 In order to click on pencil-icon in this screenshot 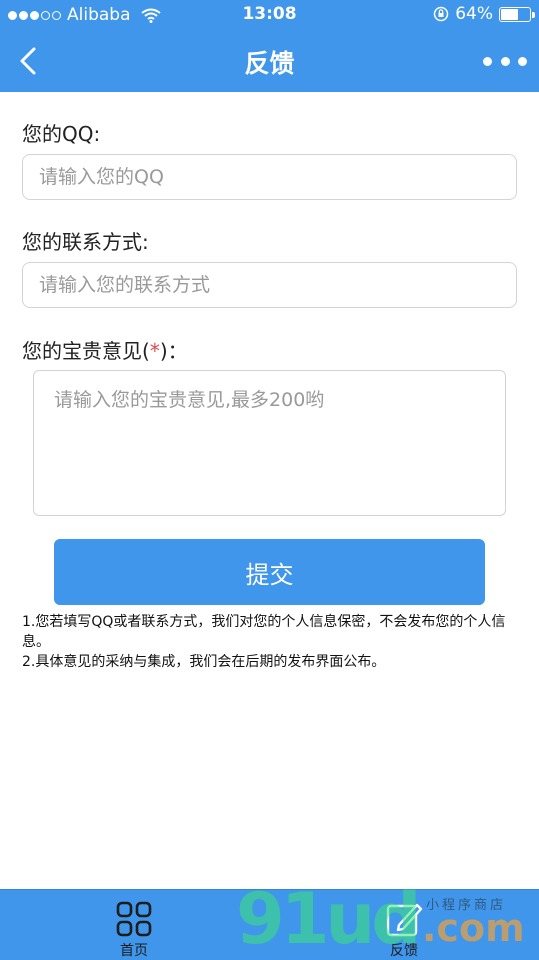, I will do `click(404, 920)`.